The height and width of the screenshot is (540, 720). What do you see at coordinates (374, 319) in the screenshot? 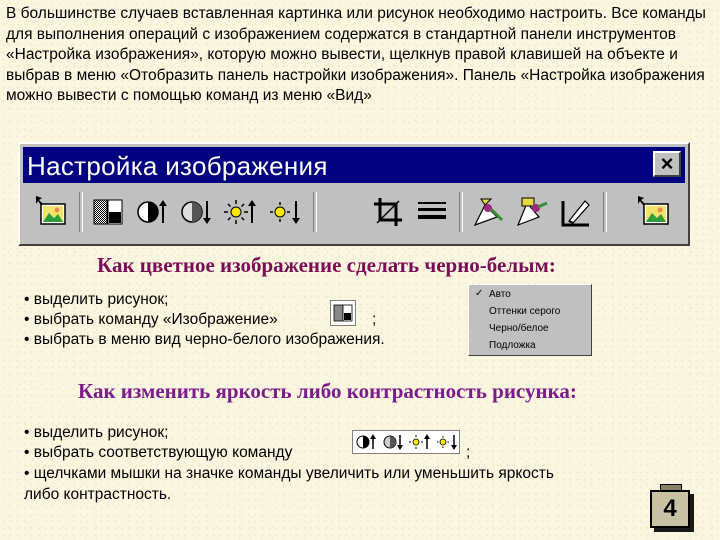
I see `section1-semicolon: ;` at bounding box center [374, 319].